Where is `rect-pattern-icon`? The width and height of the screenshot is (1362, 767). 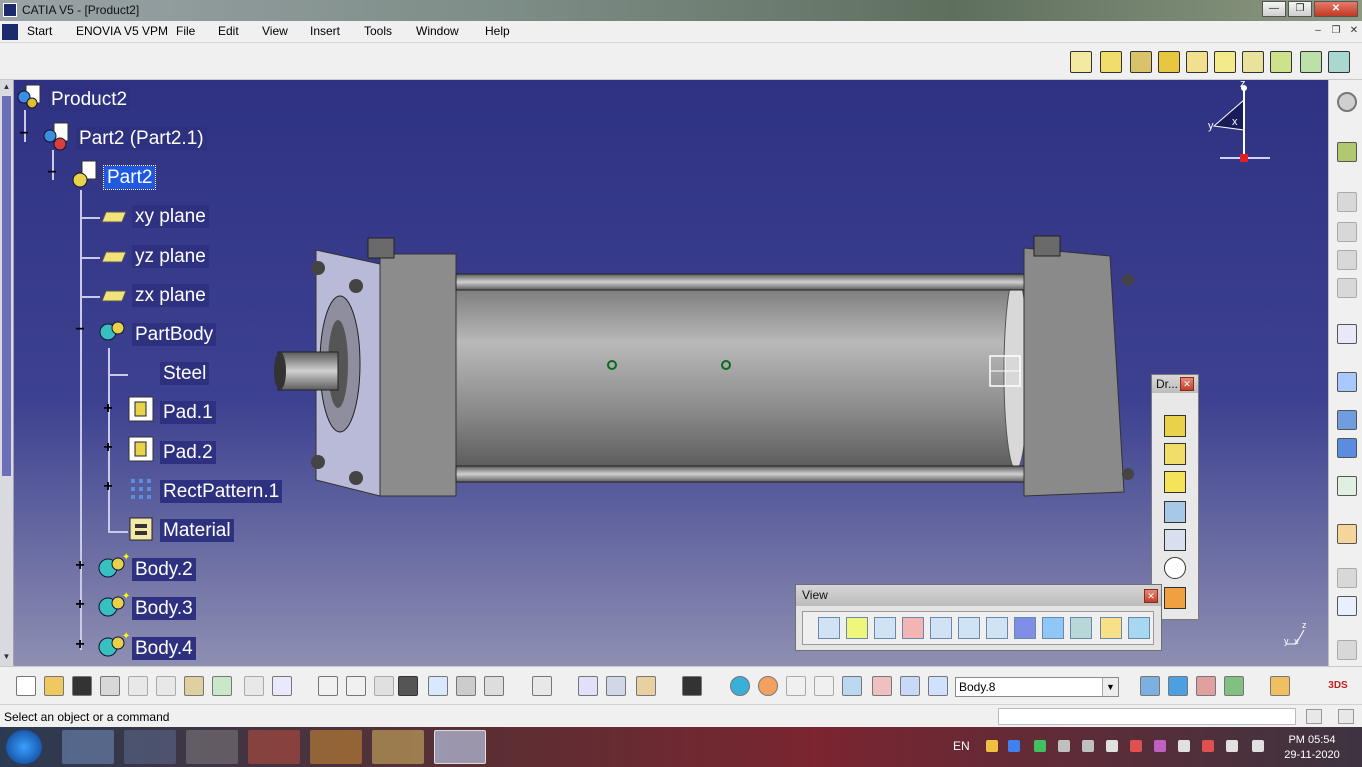 rect-pattern-icon is located at coordinates (142, 489).